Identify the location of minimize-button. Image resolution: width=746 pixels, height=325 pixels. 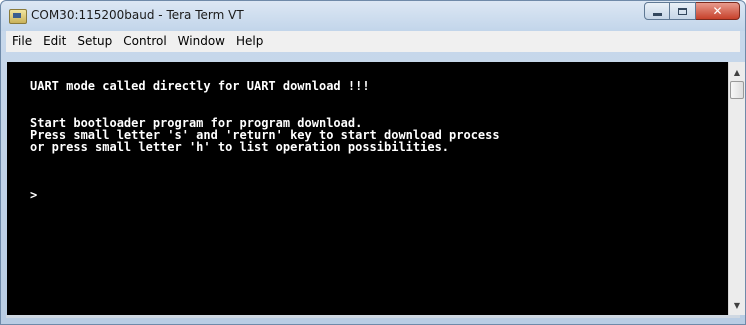
(657, 11).